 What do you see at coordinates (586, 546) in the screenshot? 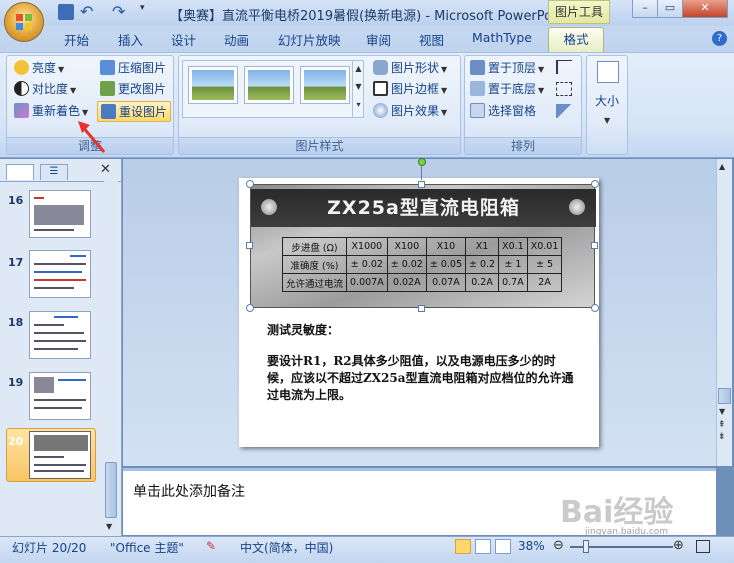
I see `zoom-slider-thumb` at bounding box center [586, 546].